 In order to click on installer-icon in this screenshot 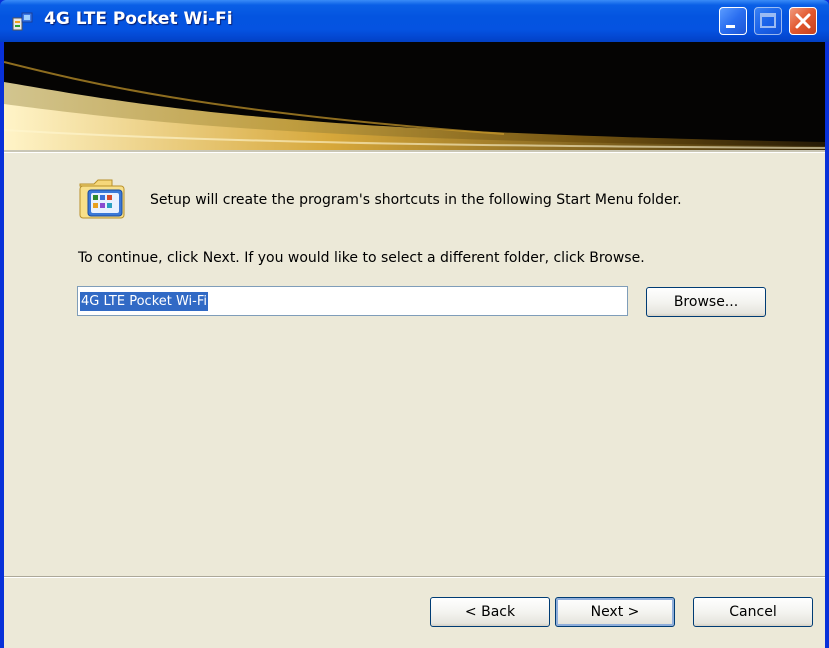, I will do `click(22, 21)`.